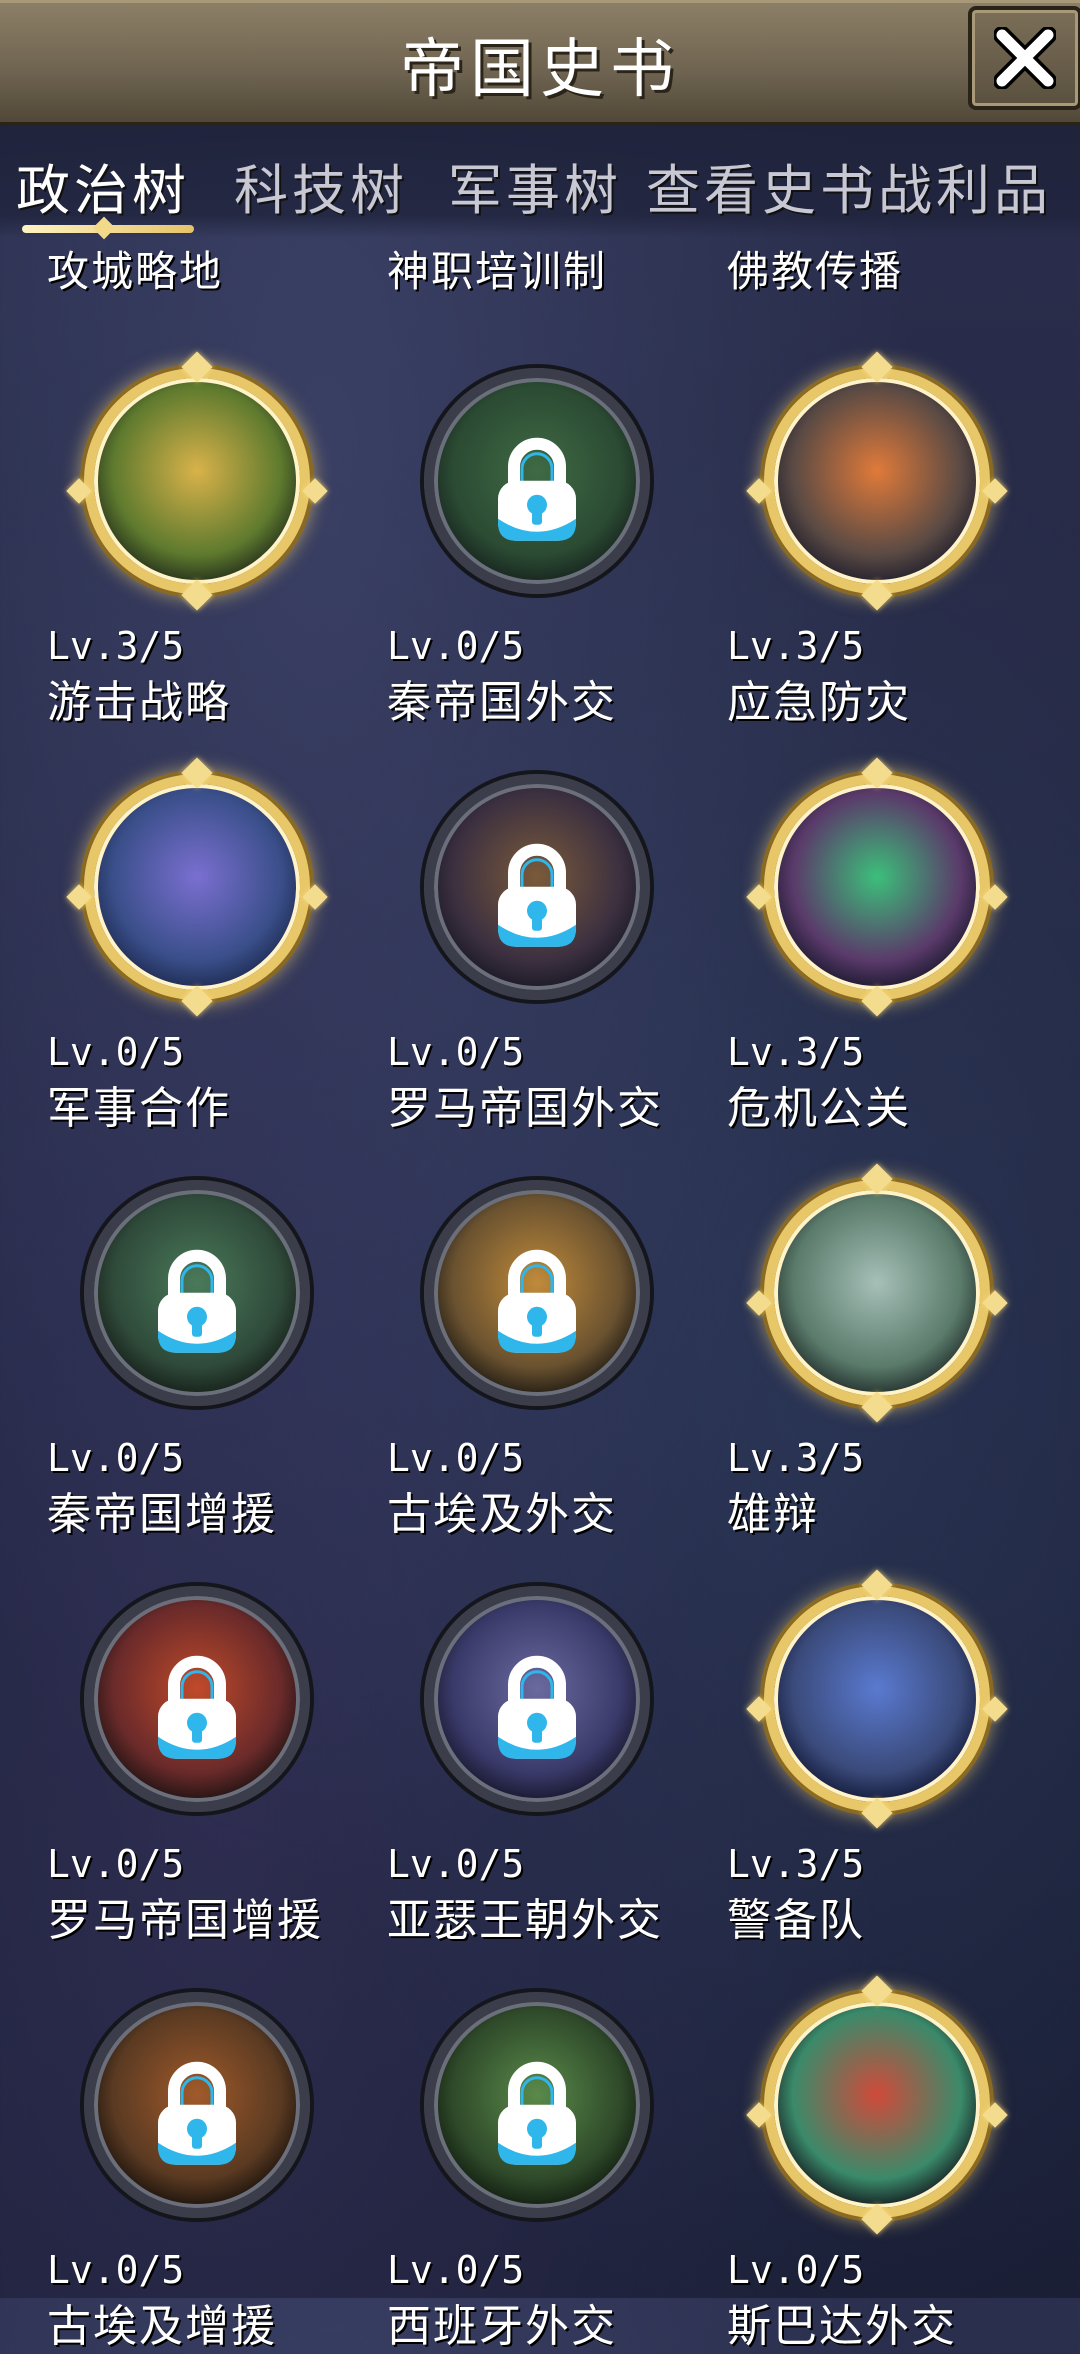  Describe the element at coordinates (540, 70) in the screenshot. I see `page-title: 帝国史书` at that location.